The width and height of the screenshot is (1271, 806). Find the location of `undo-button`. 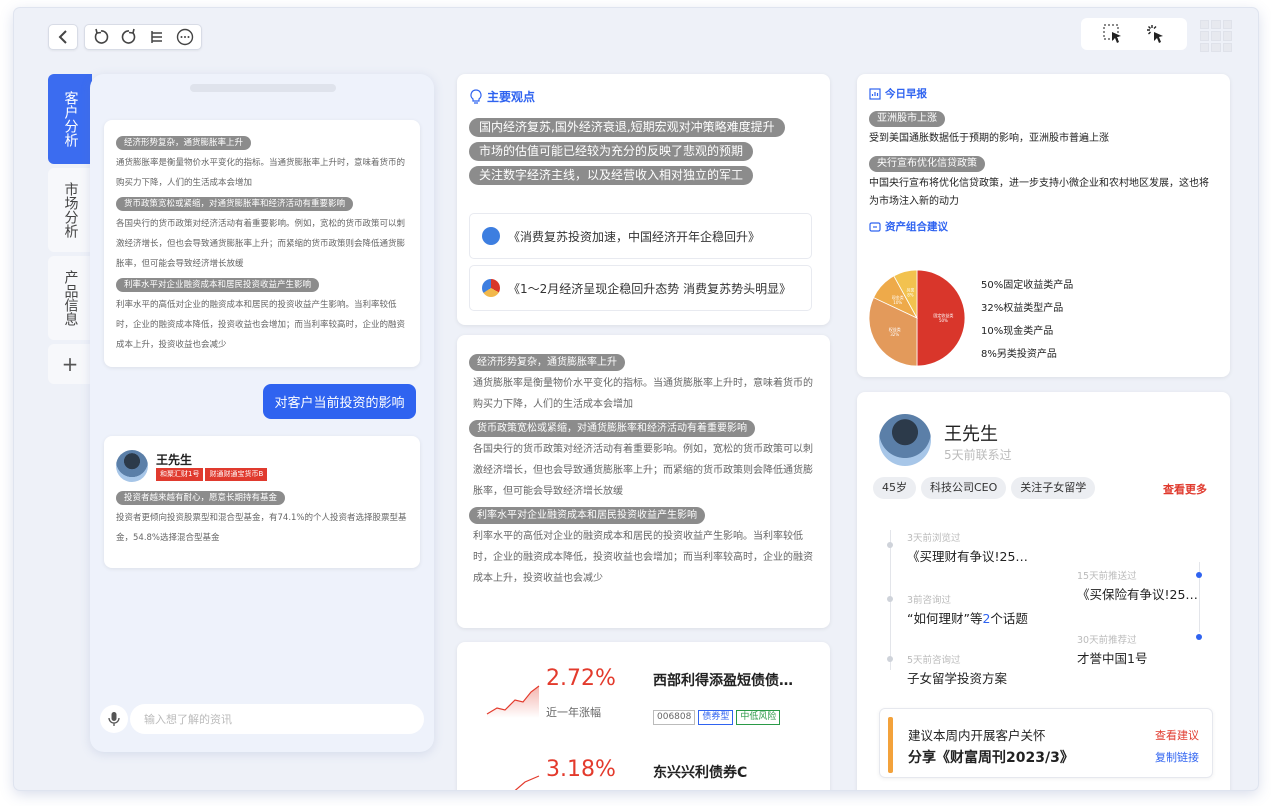

undo-button is located at coordinates (101, 37).